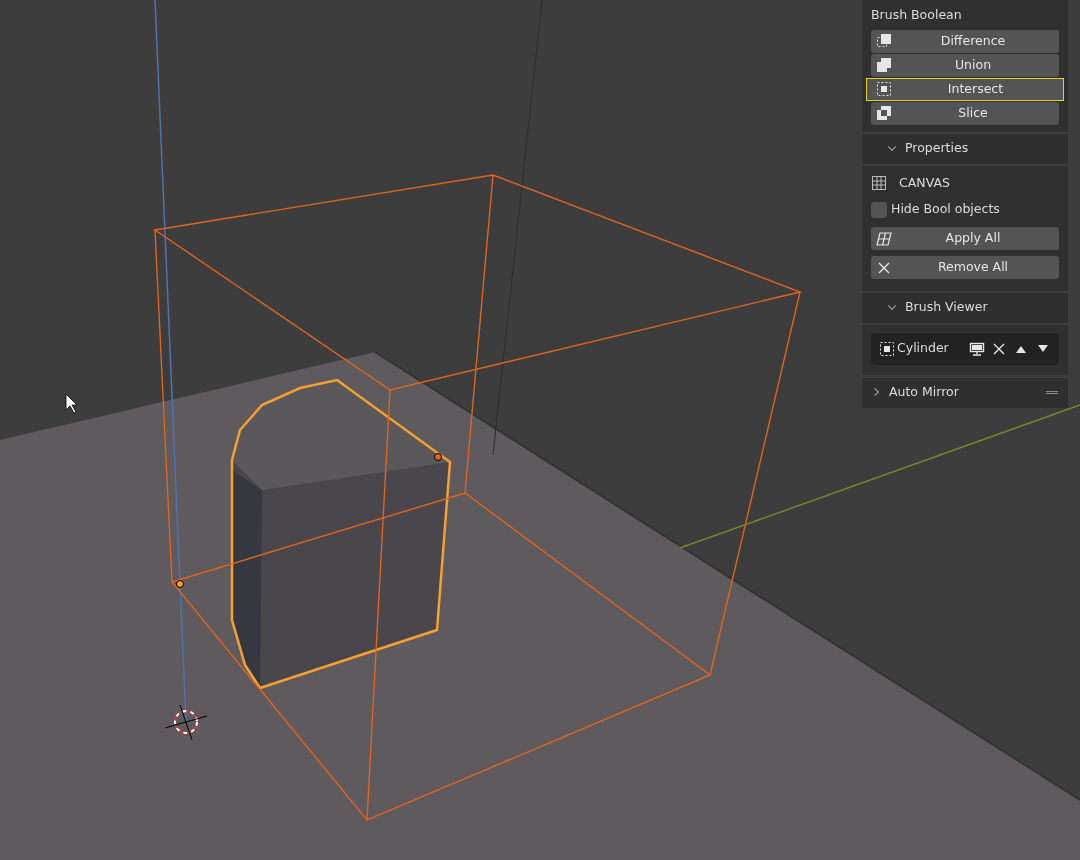  What do you see at coordinates (965, 89) in the screenshot?
I see `operation-button: Intersect` at bounding box center [965, 89].